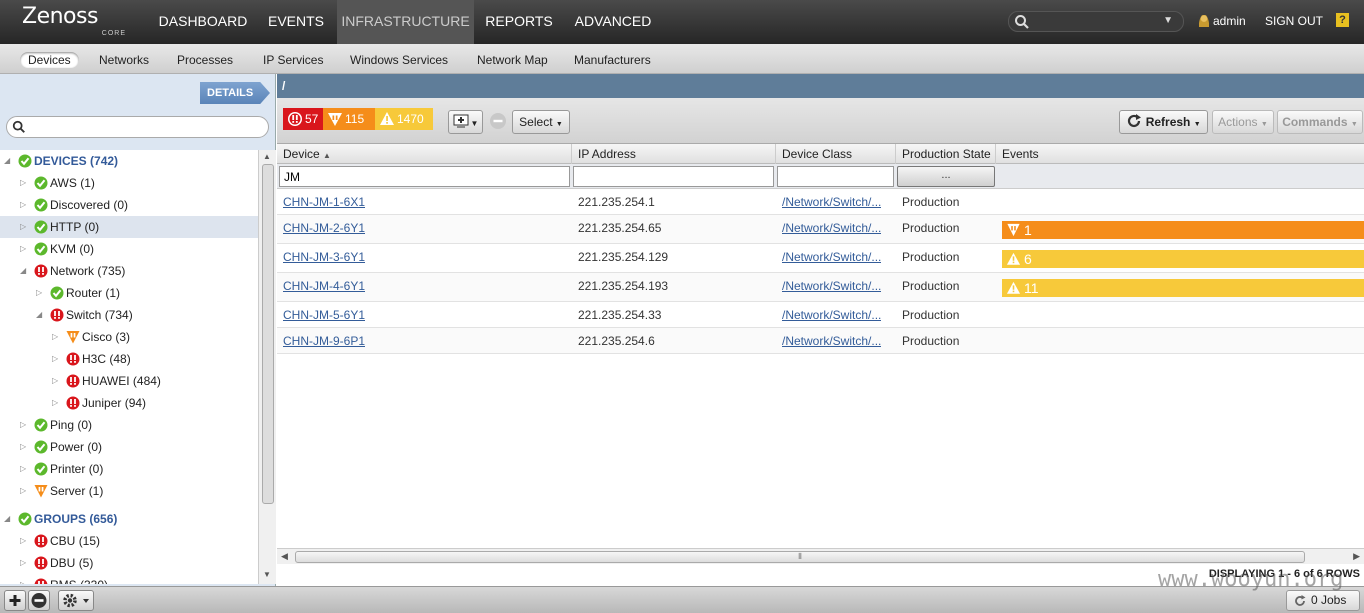  What do you see at coordinates (137, 127) in the screenshot?
I see `tree-search-input` at bounding box center [137, 127].